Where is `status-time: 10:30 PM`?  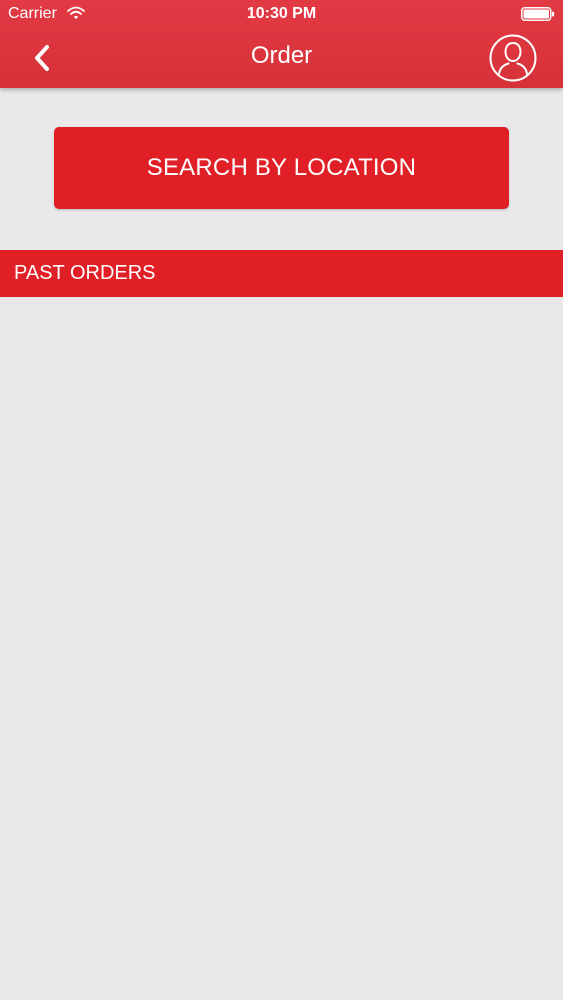 status-time: 10:30 PM is located at coordinates (281, 13).